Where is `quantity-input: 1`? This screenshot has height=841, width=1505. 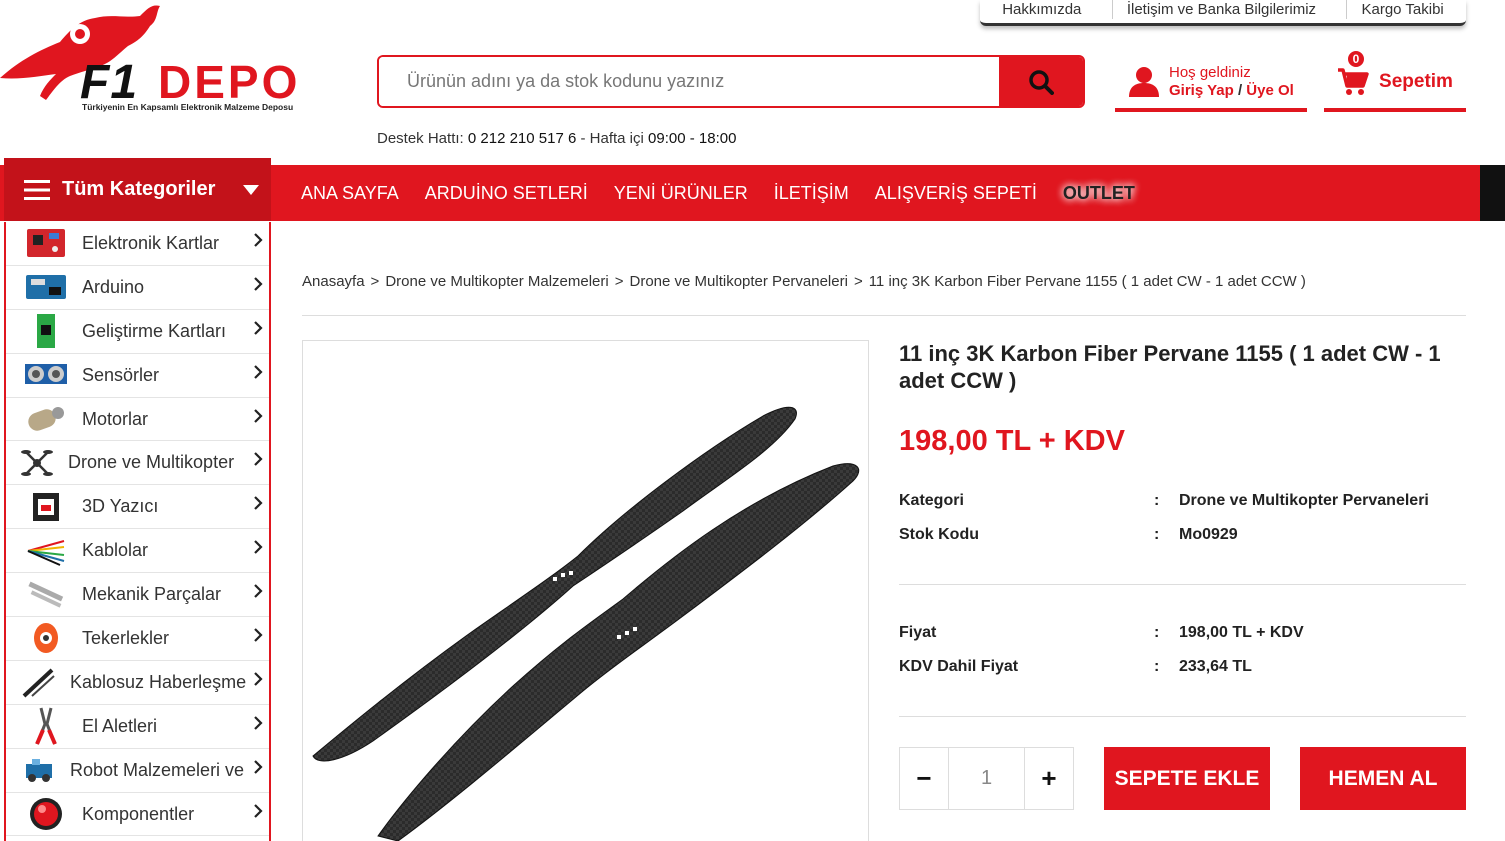
quantity-input: 1 is located at coordinates (986, 778).